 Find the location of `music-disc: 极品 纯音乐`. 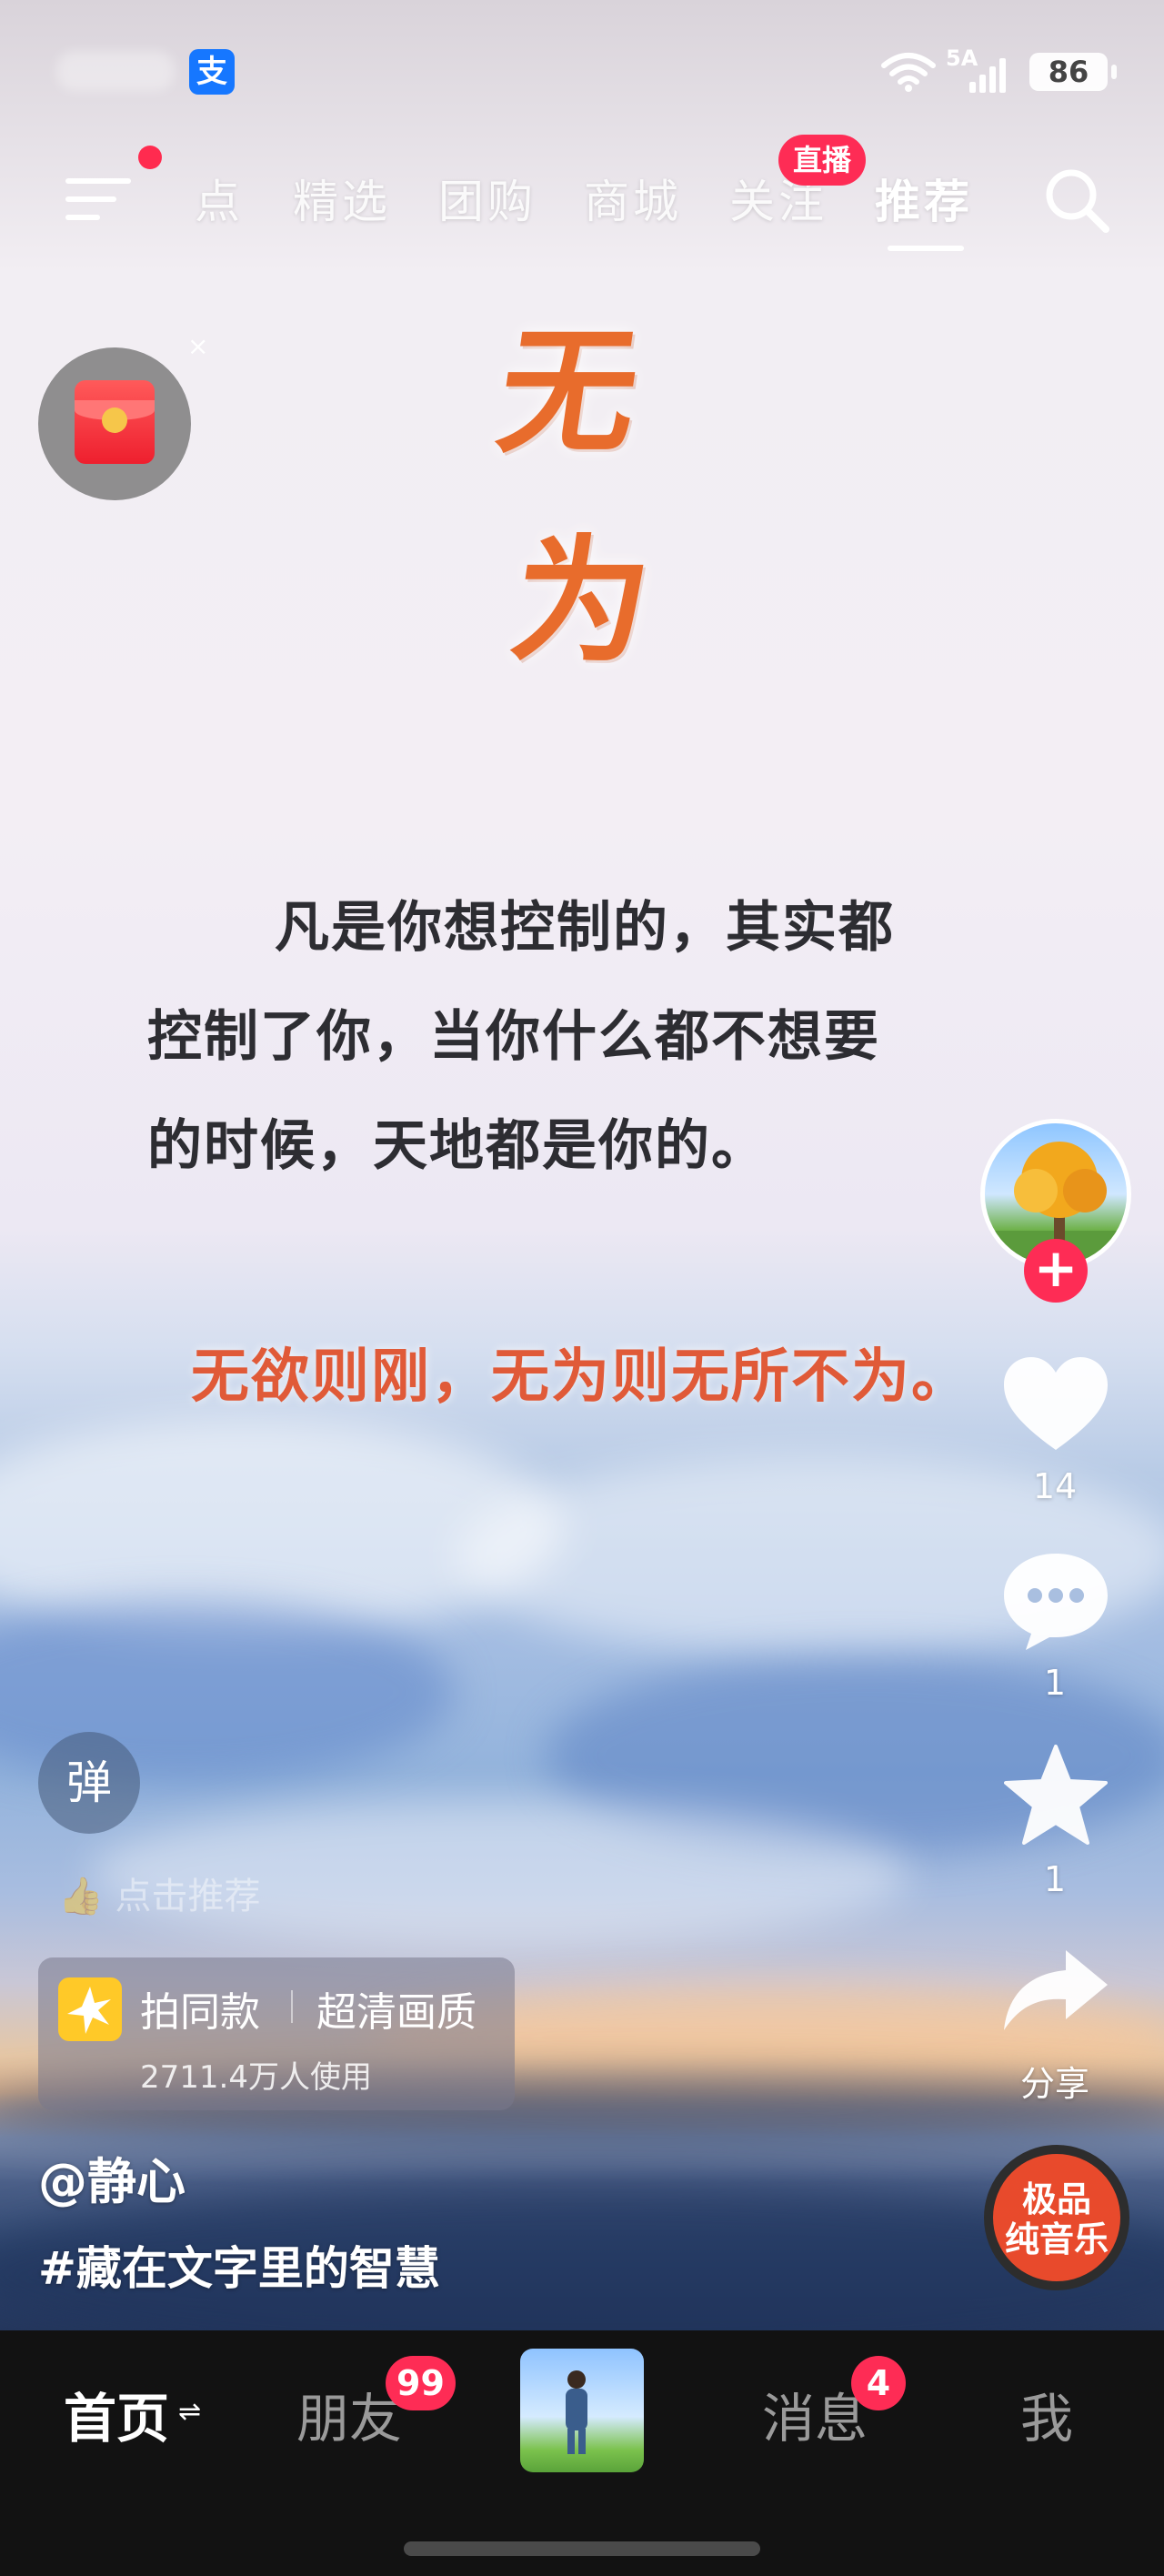

music-disc: 极品 纯音乐 is located at coordinates (1057, 2217).